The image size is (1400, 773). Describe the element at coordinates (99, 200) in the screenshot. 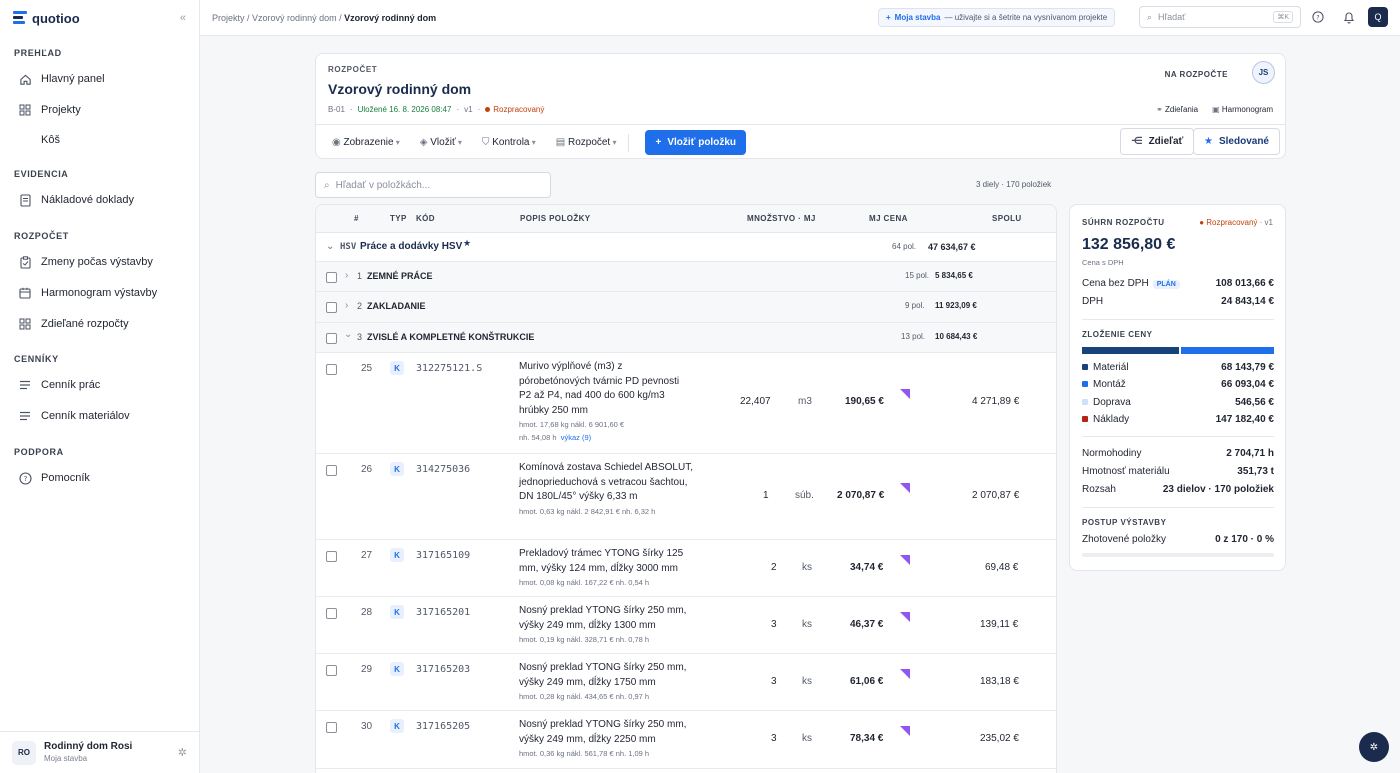

I see `sidebar-item-cost-documents: Nákladové doklady` at that location.